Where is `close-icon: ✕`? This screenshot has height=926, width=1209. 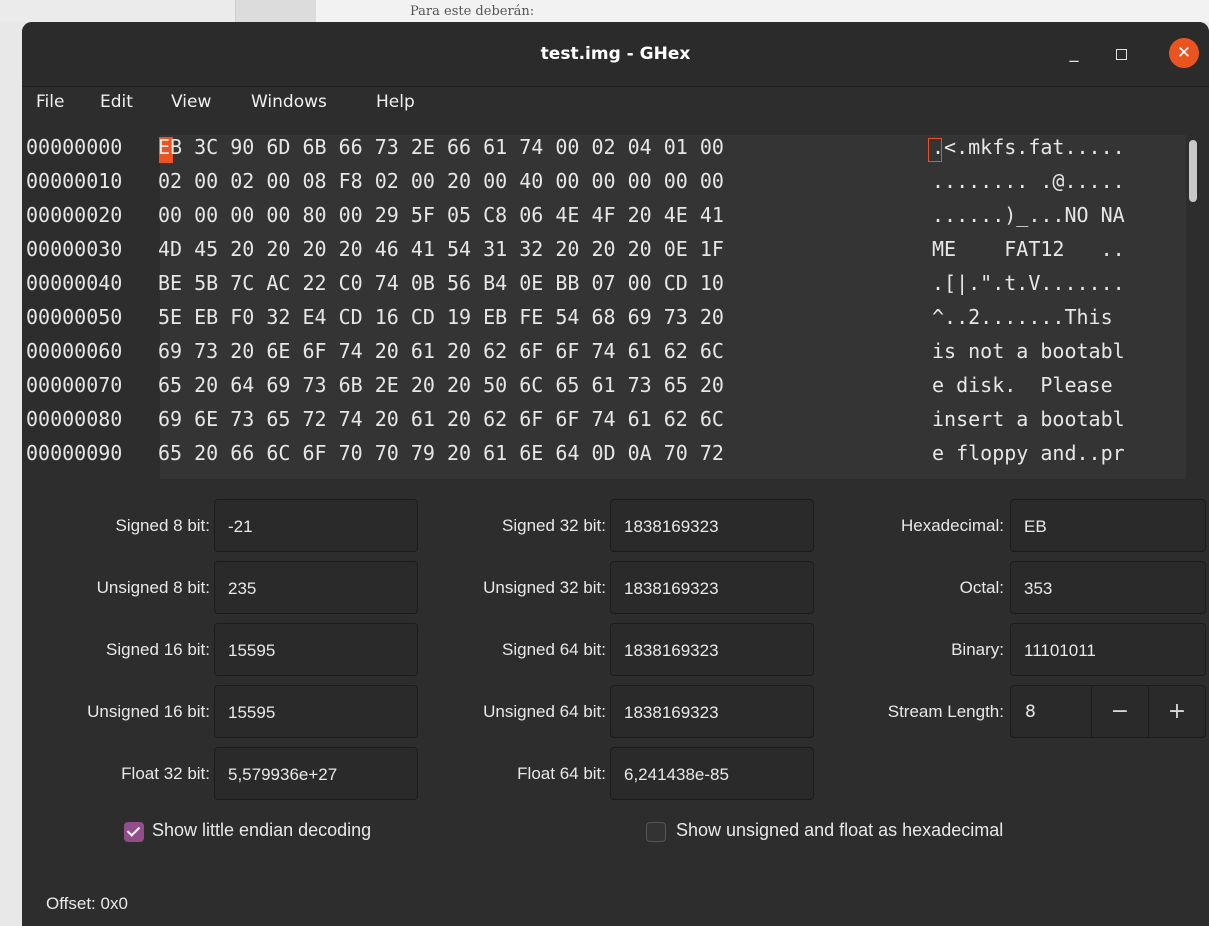
close-icon: ✕ is located at coordinates (1184, 53).